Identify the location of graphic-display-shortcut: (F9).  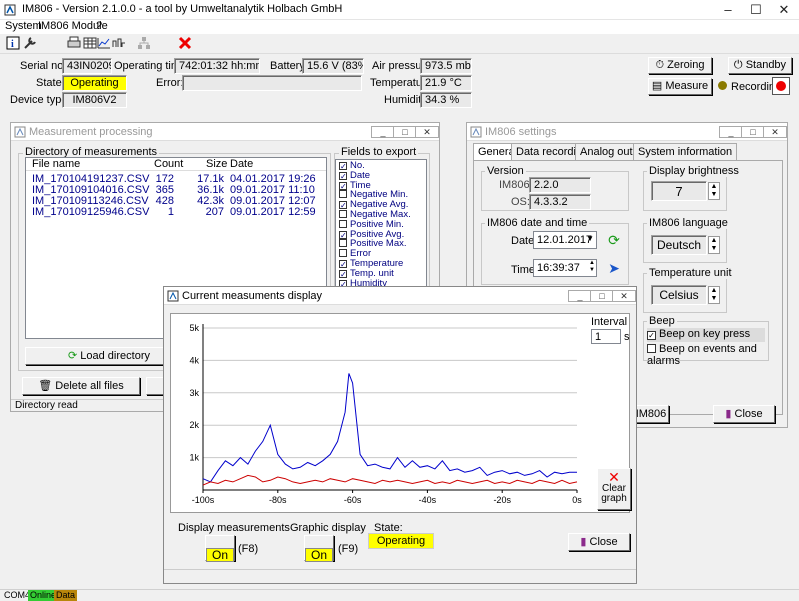
(348, 549).